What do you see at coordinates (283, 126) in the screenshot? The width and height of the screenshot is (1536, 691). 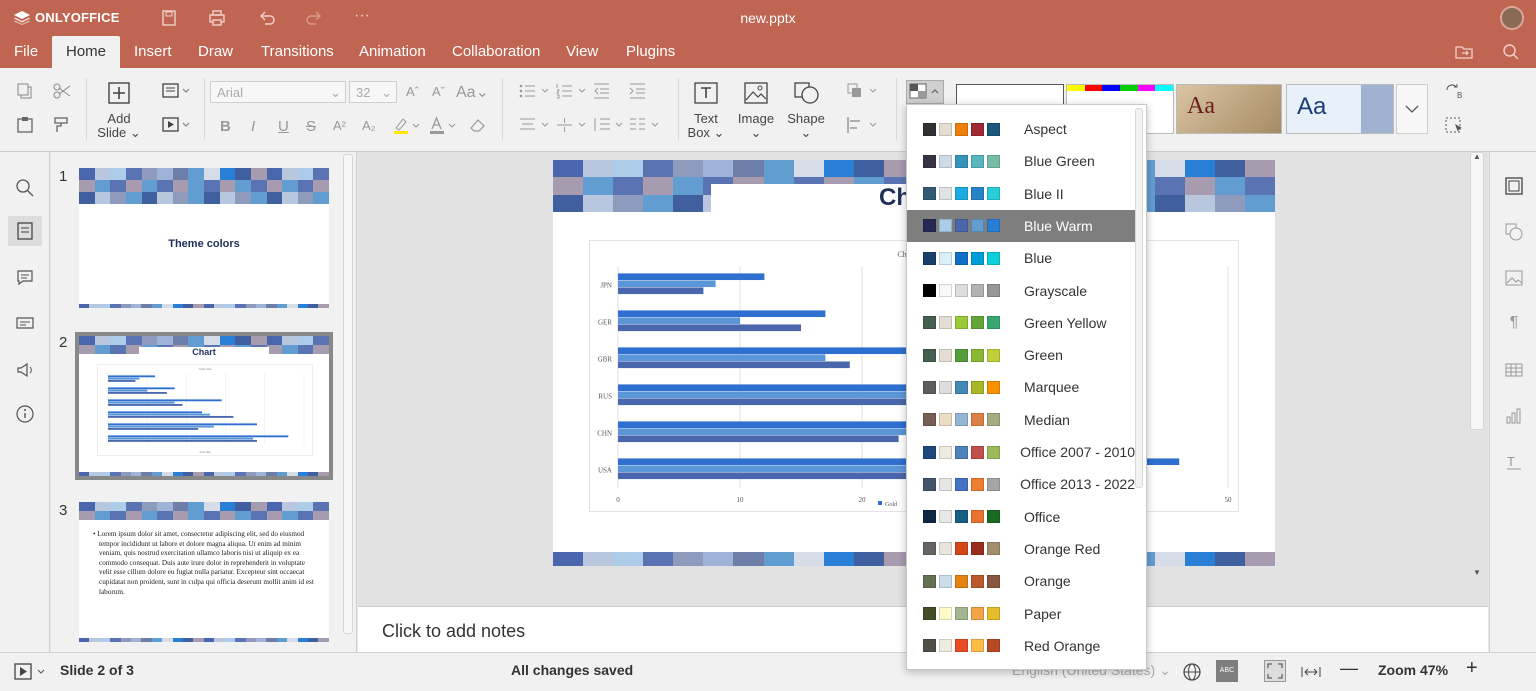 I see `underline-button: U` at bounding box center [283, 126].